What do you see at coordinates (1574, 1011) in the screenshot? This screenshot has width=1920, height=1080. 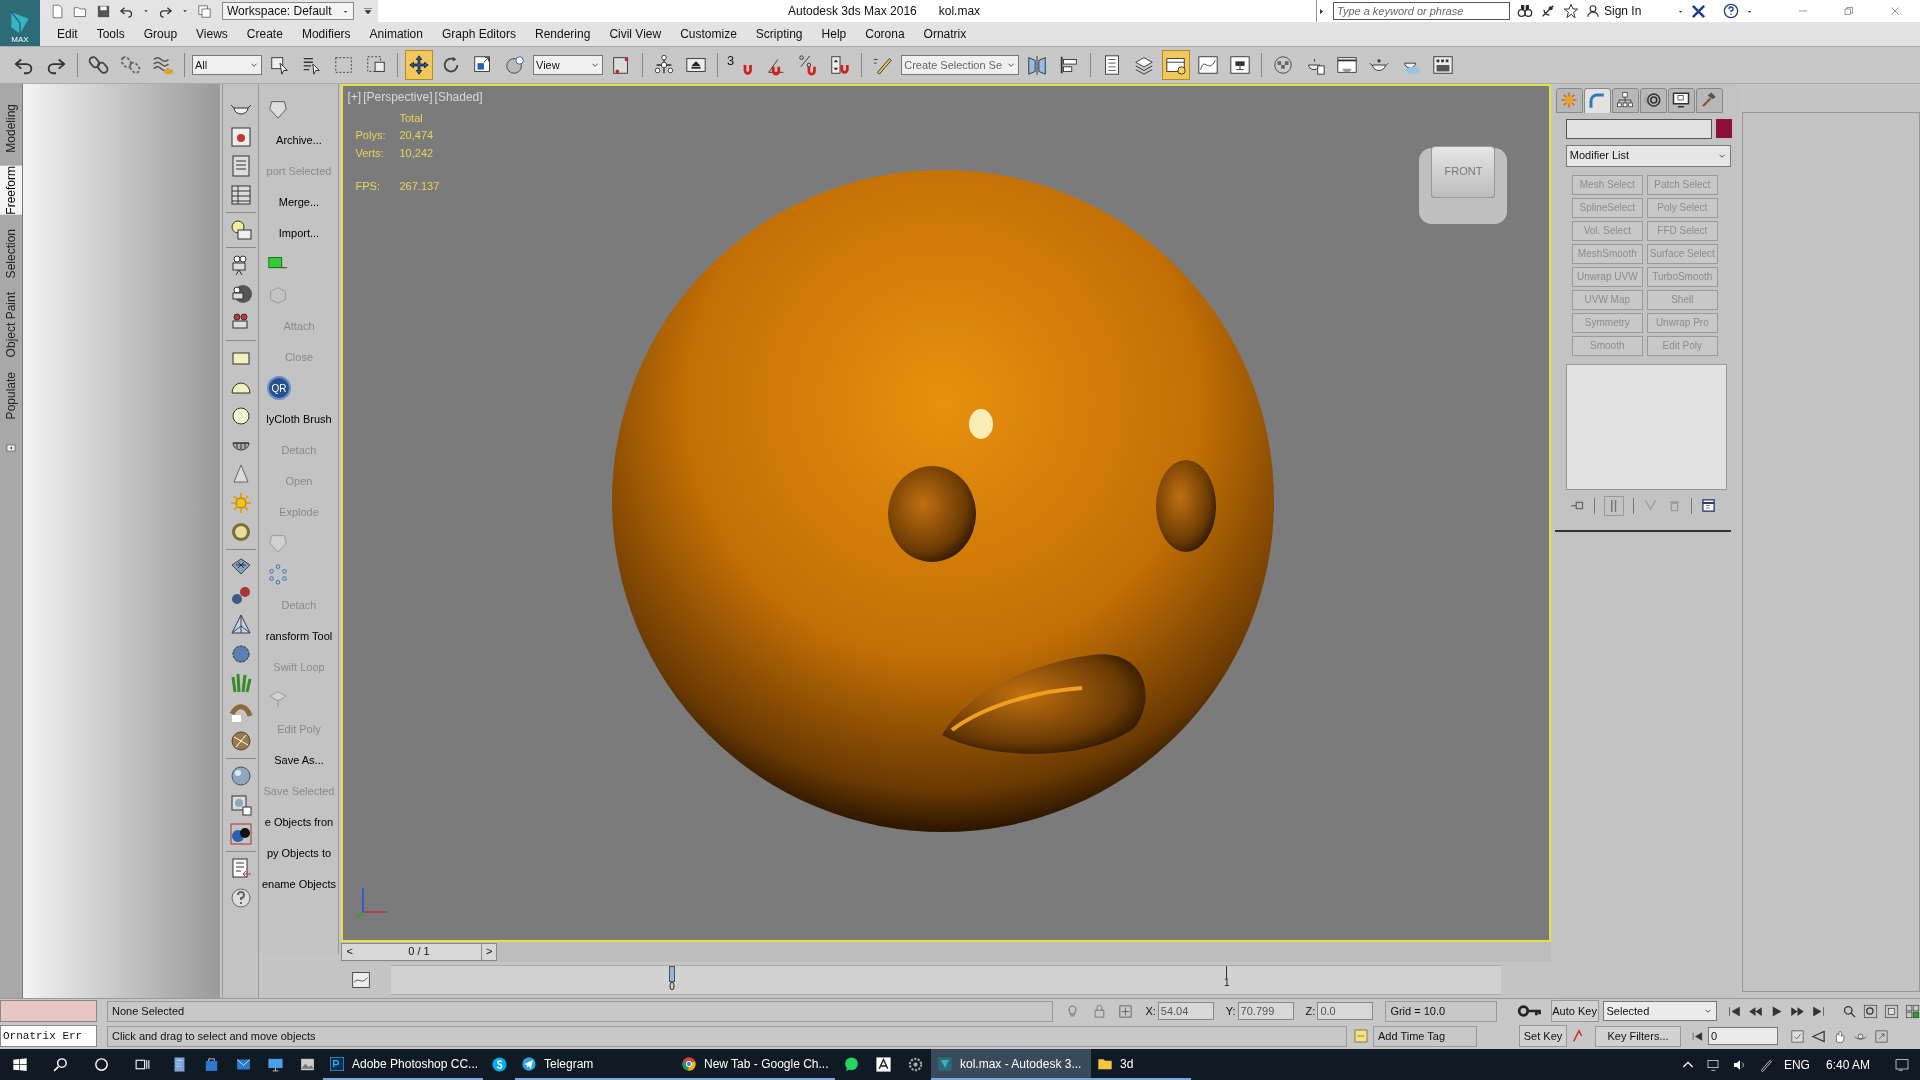 I see `auto-key-button: Auto Key` at bounding box center [1574, 1011].